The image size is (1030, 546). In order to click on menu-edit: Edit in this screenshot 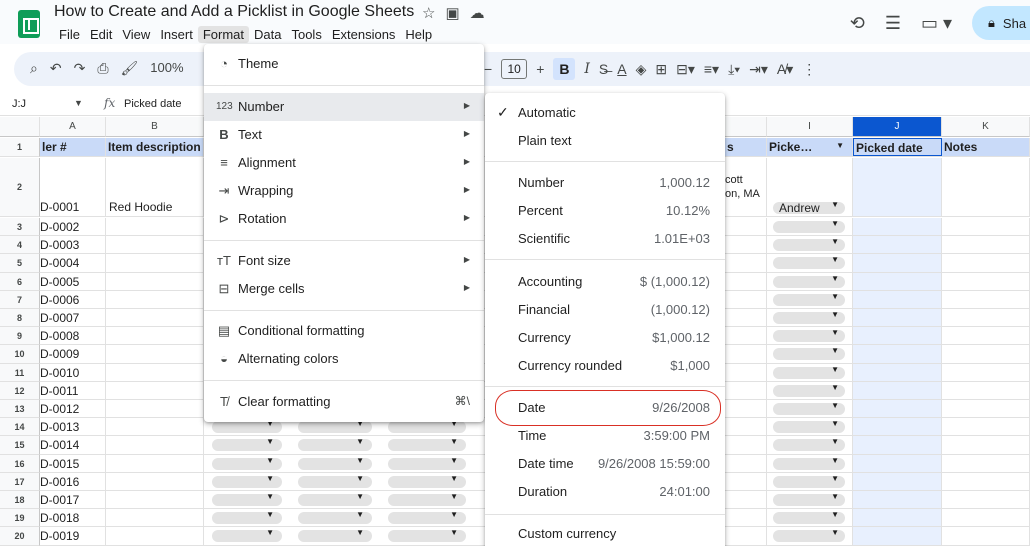, I will do `click(101, 34)`.